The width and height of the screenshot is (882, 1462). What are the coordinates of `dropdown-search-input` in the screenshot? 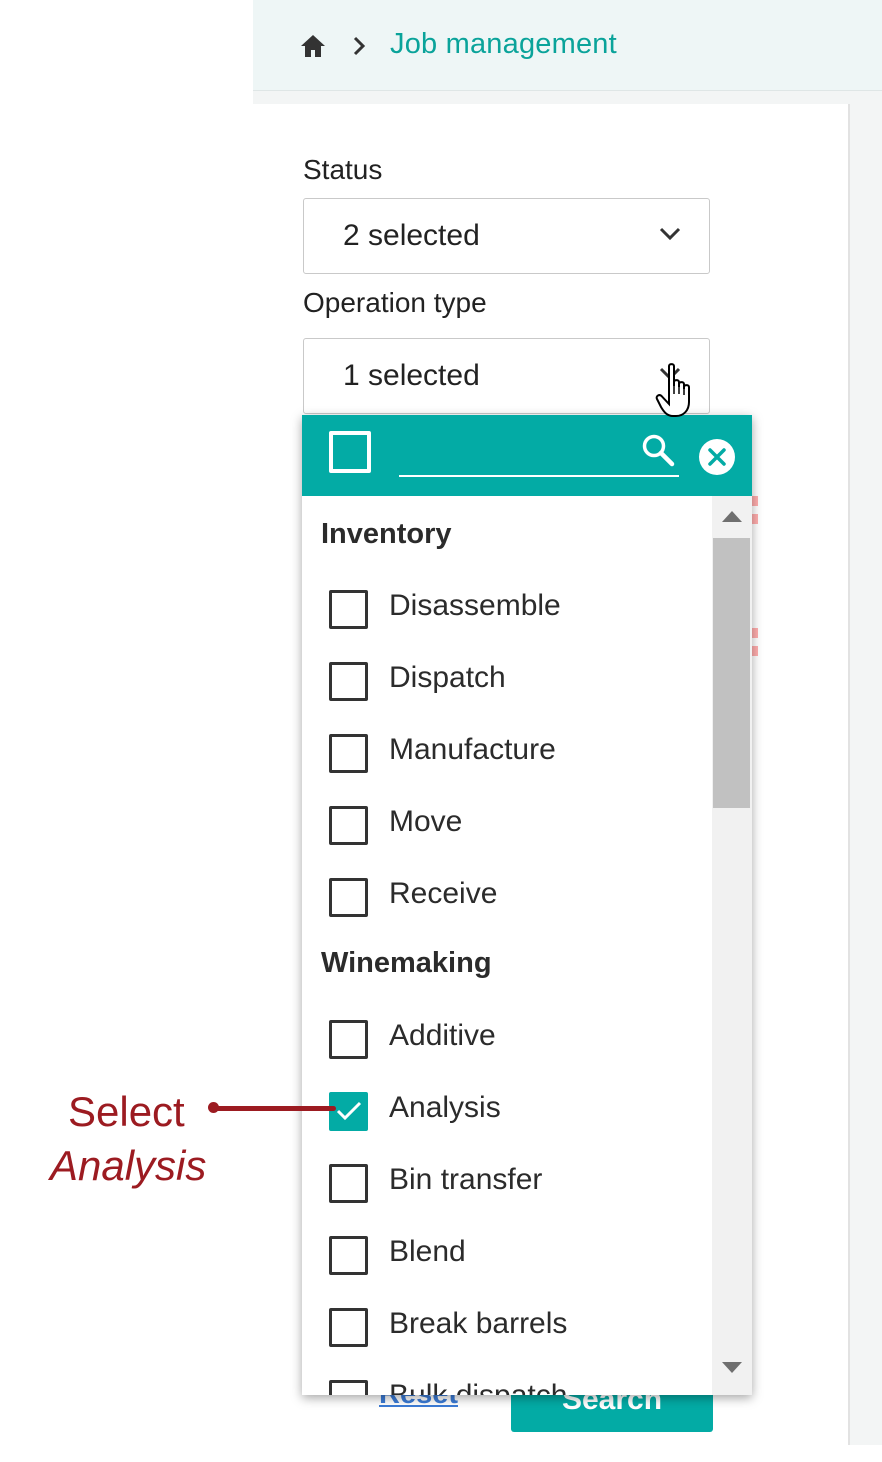 It's located at (516, 454).